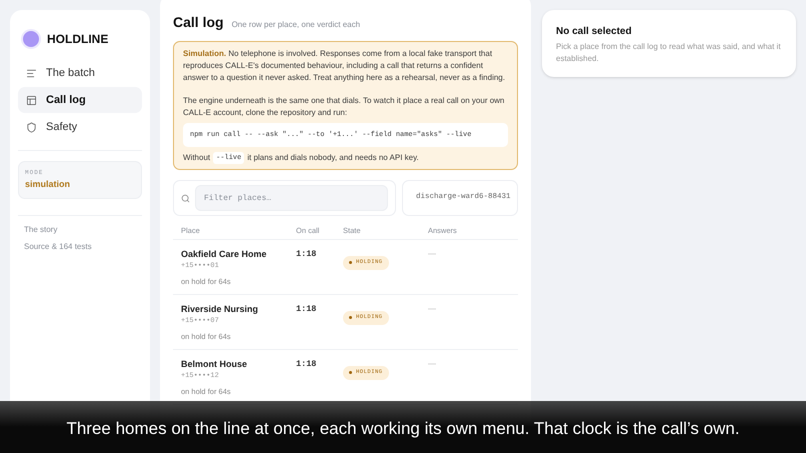  I want to click on brand-name: HOLDLINE, so click(77, 39).